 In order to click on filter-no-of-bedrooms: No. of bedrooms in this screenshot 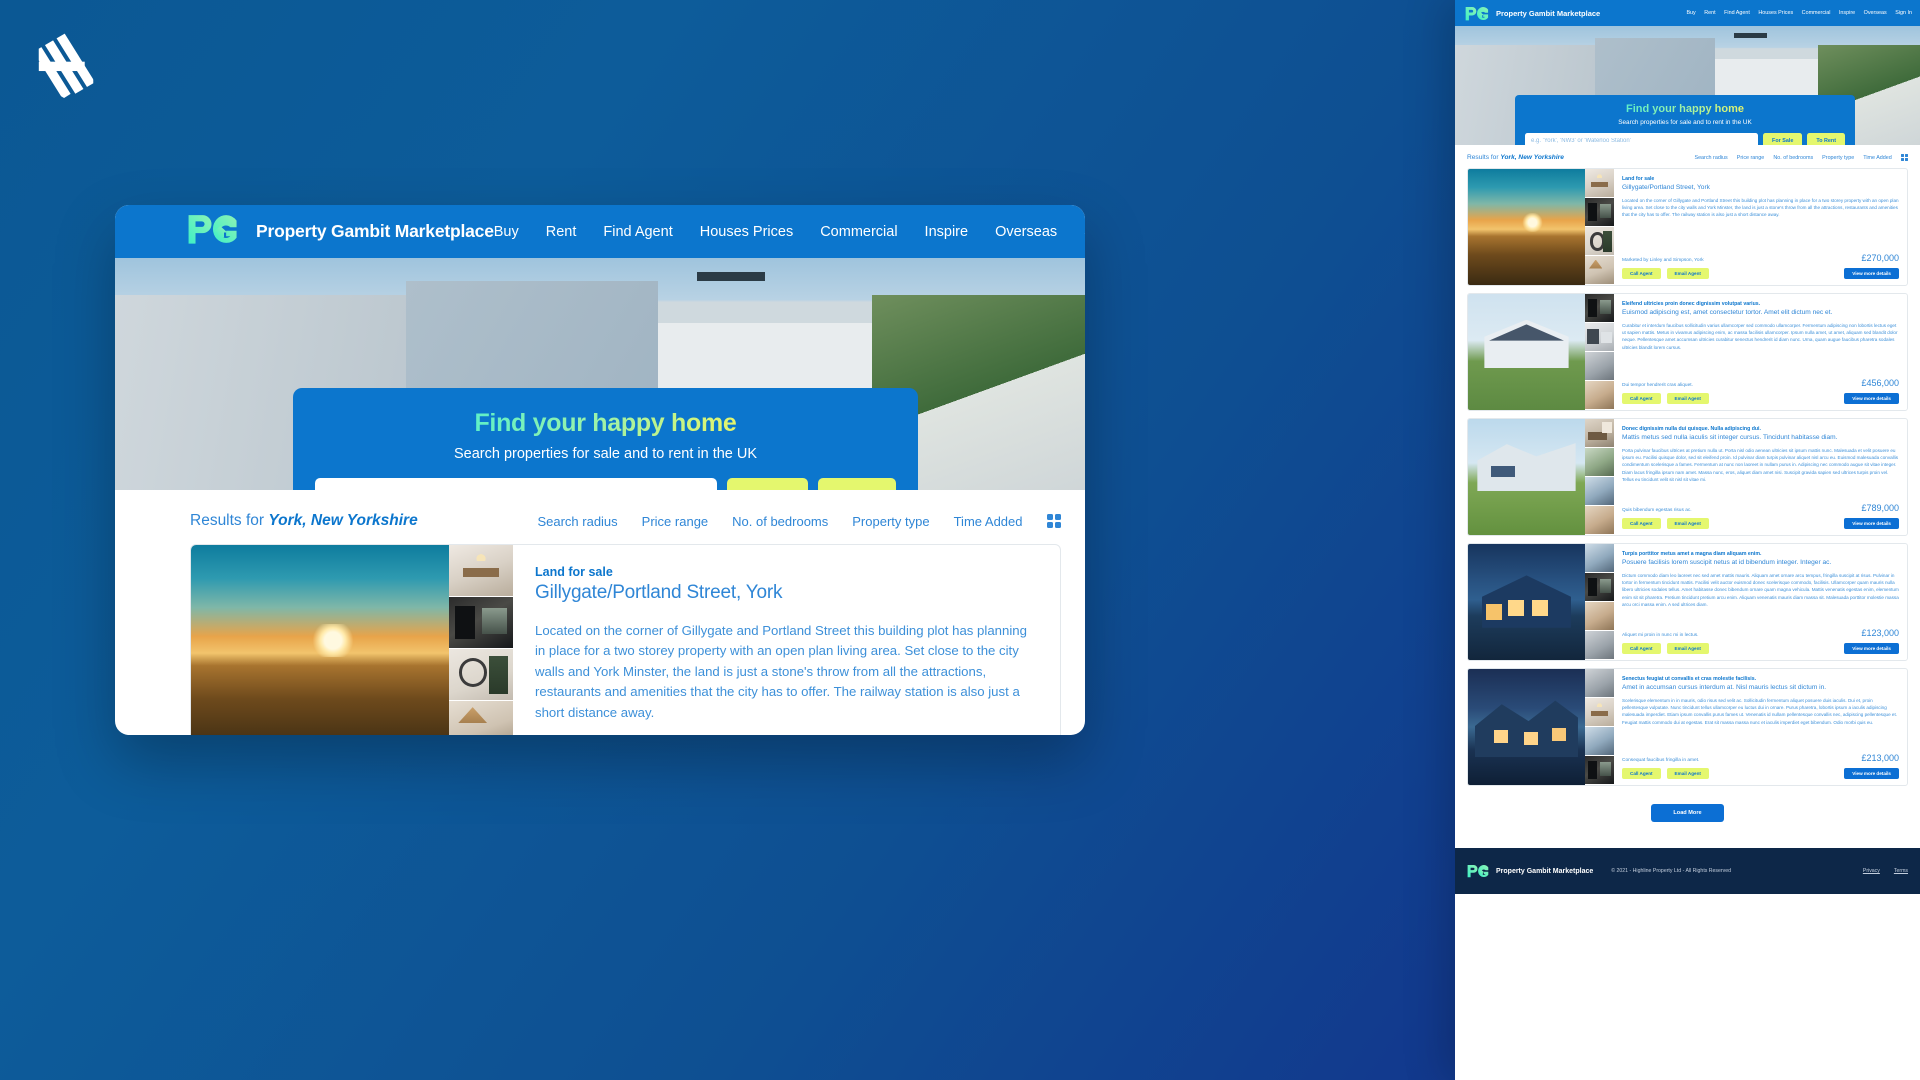, I will do `click(780, 521)`.